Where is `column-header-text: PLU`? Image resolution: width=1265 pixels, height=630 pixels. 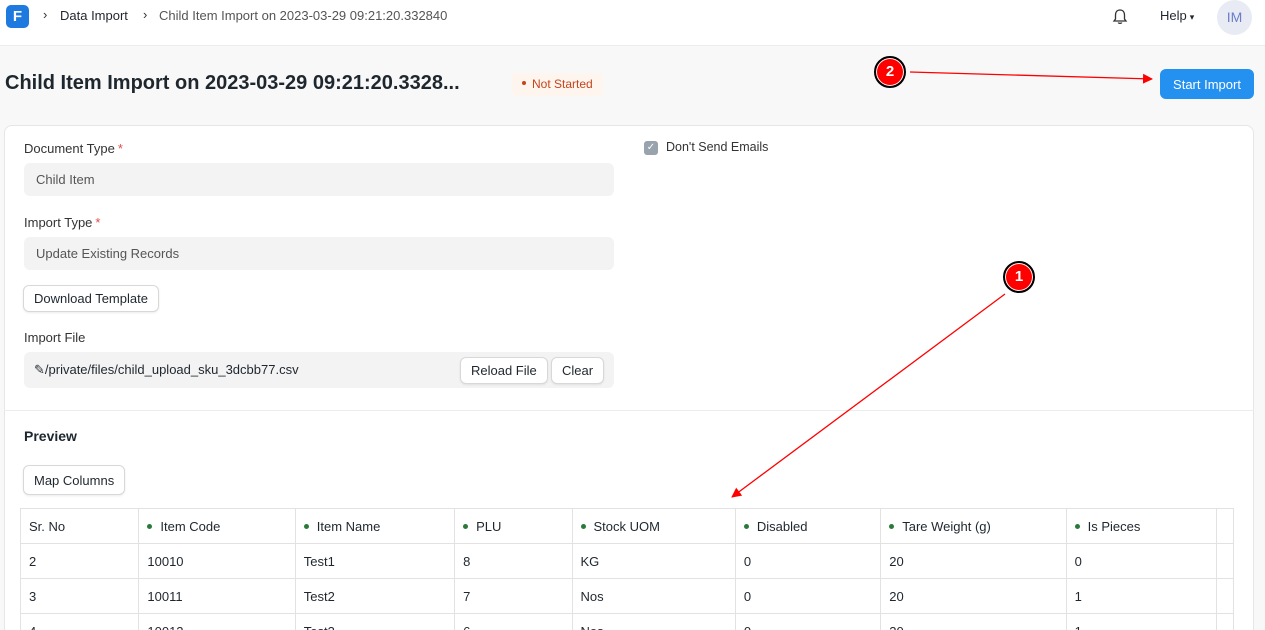
column-header-text: PLU is located at coordinates (489, 526).